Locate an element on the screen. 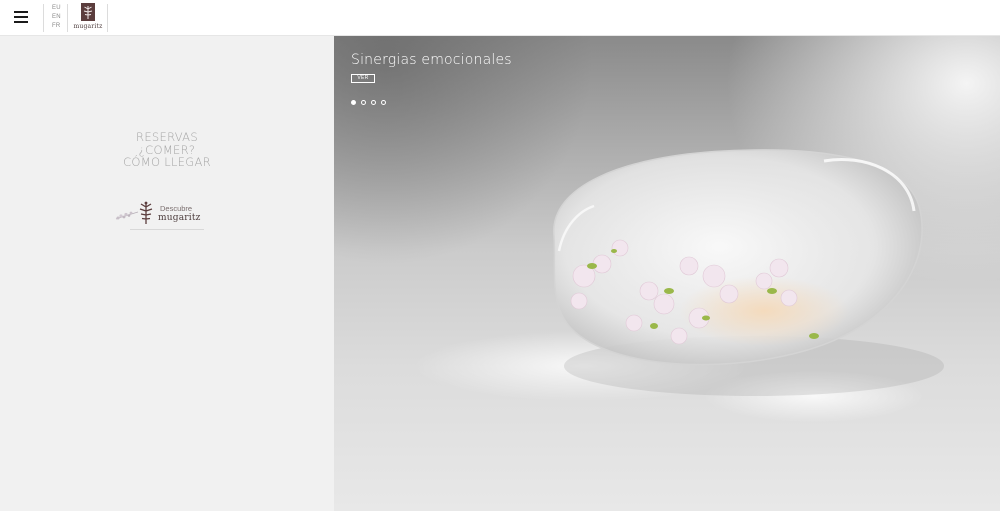 Image resolution: width=1000 pixels, height=511 pixels. discover-mugaritz-link: Descubre mugaritz is located at coordinates (160, 215).